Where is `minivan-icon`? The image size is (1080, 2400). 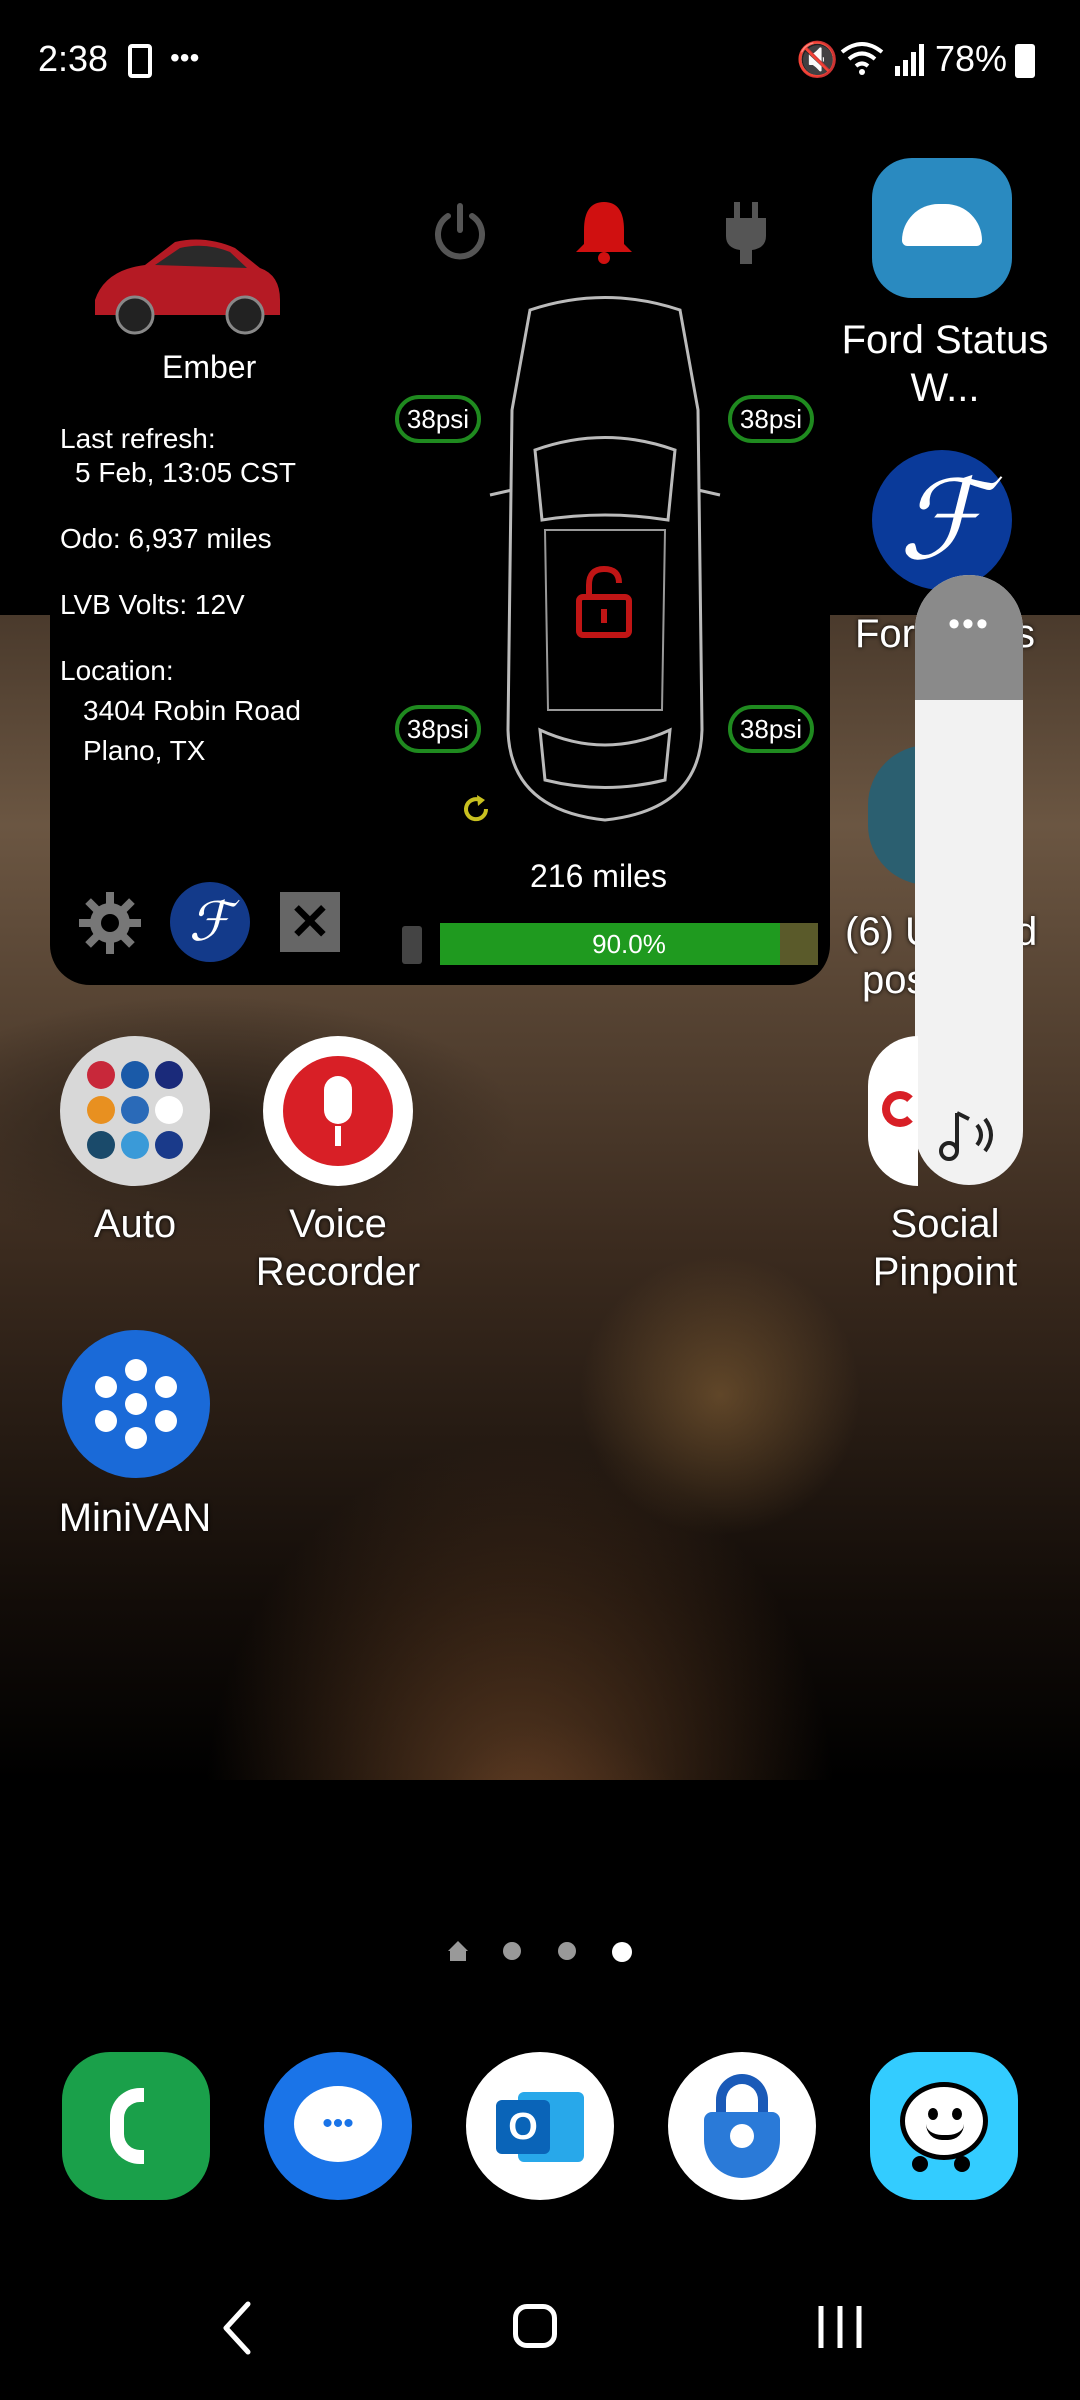
minivan-icon is located at coordinates (136, 1404).